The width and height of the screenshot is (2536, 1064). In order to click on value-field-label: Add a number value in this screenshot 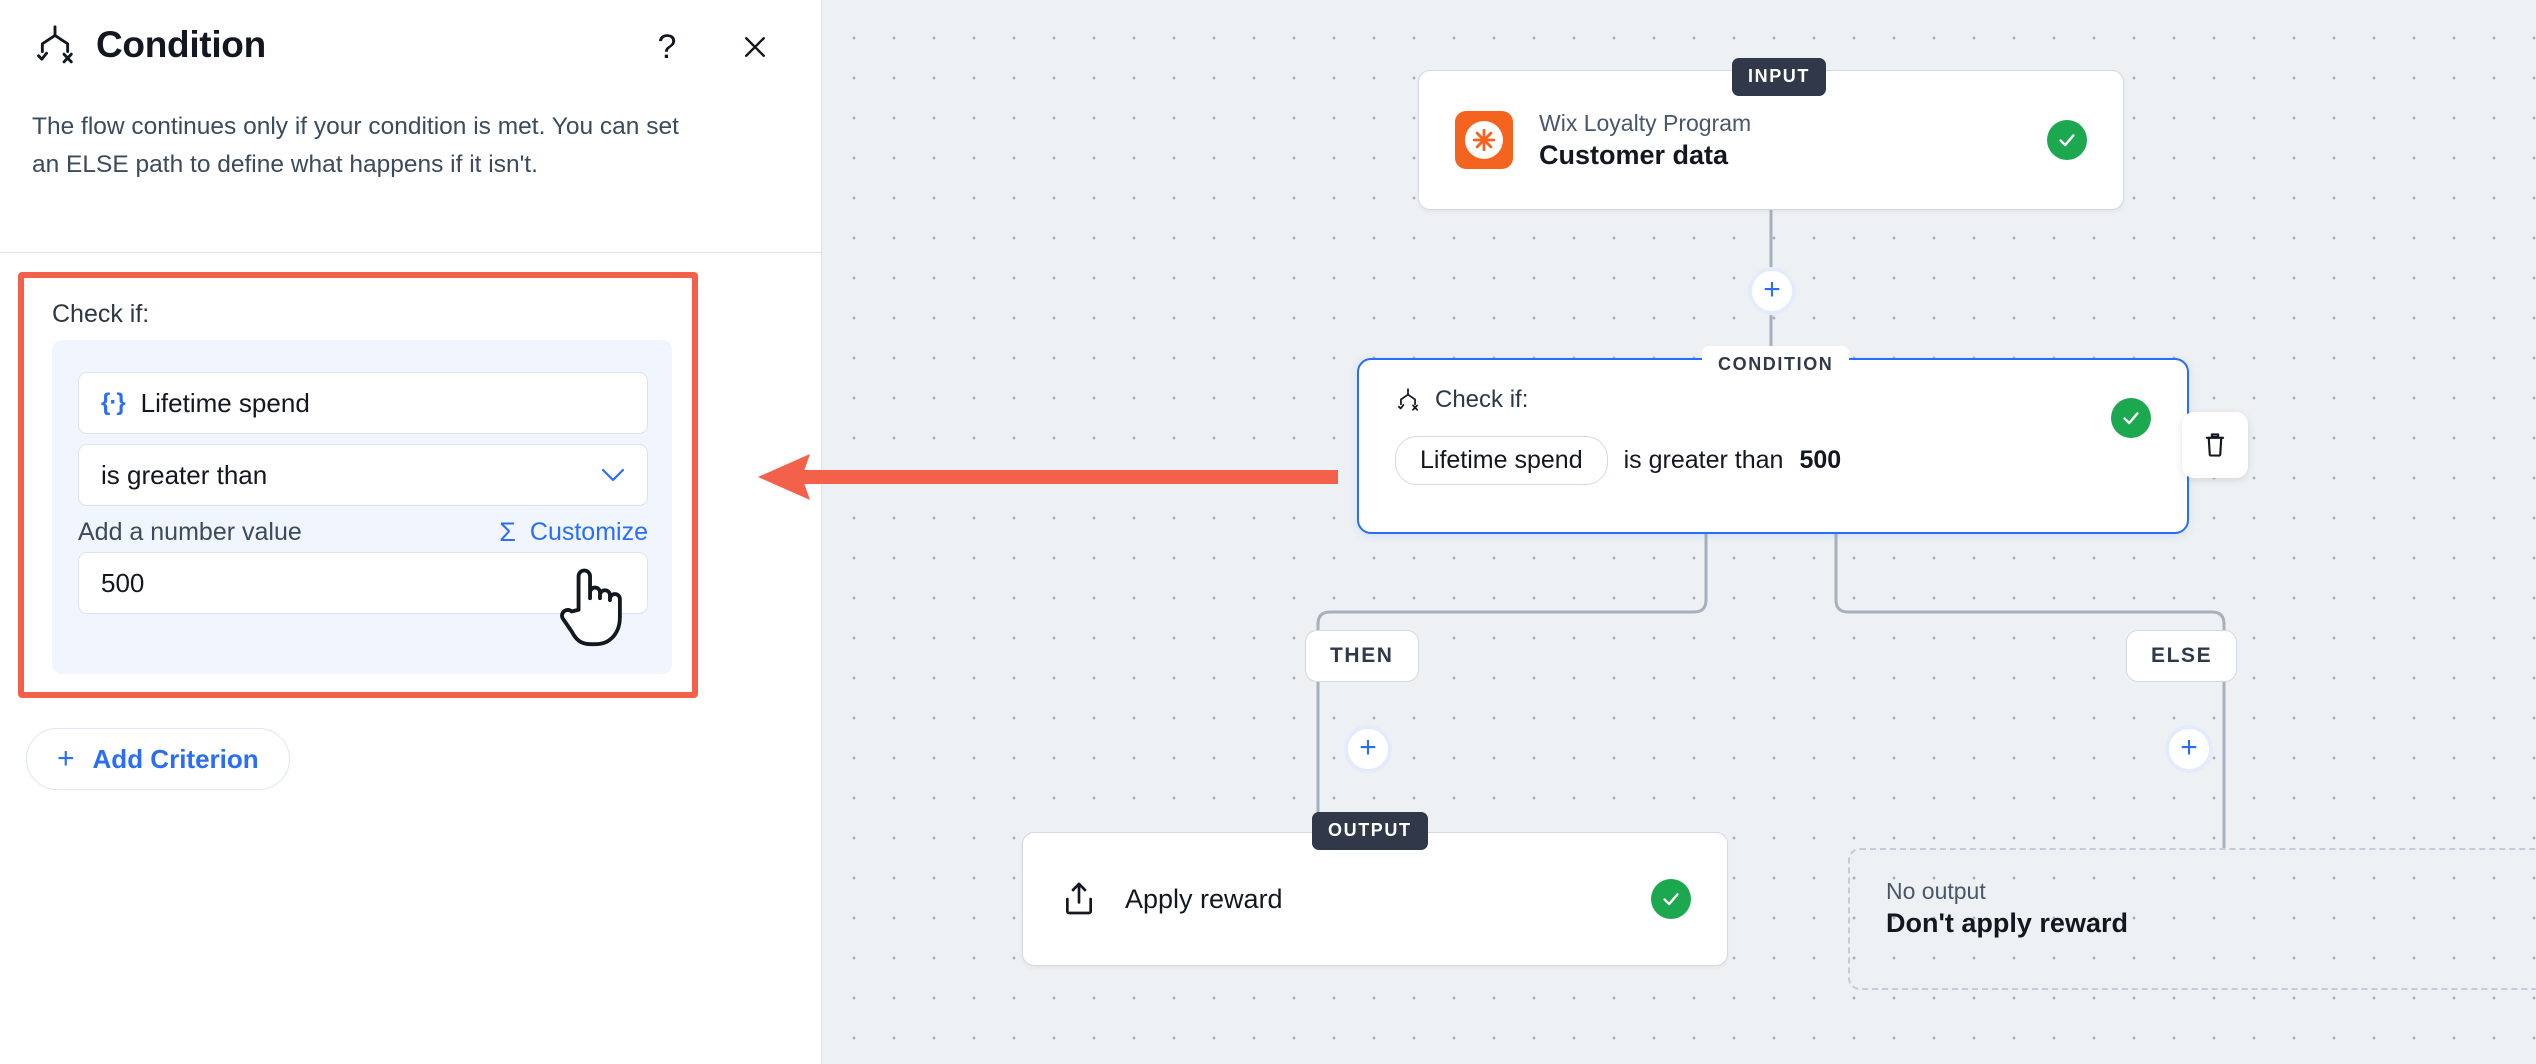, I will do `click(190, 532)`.